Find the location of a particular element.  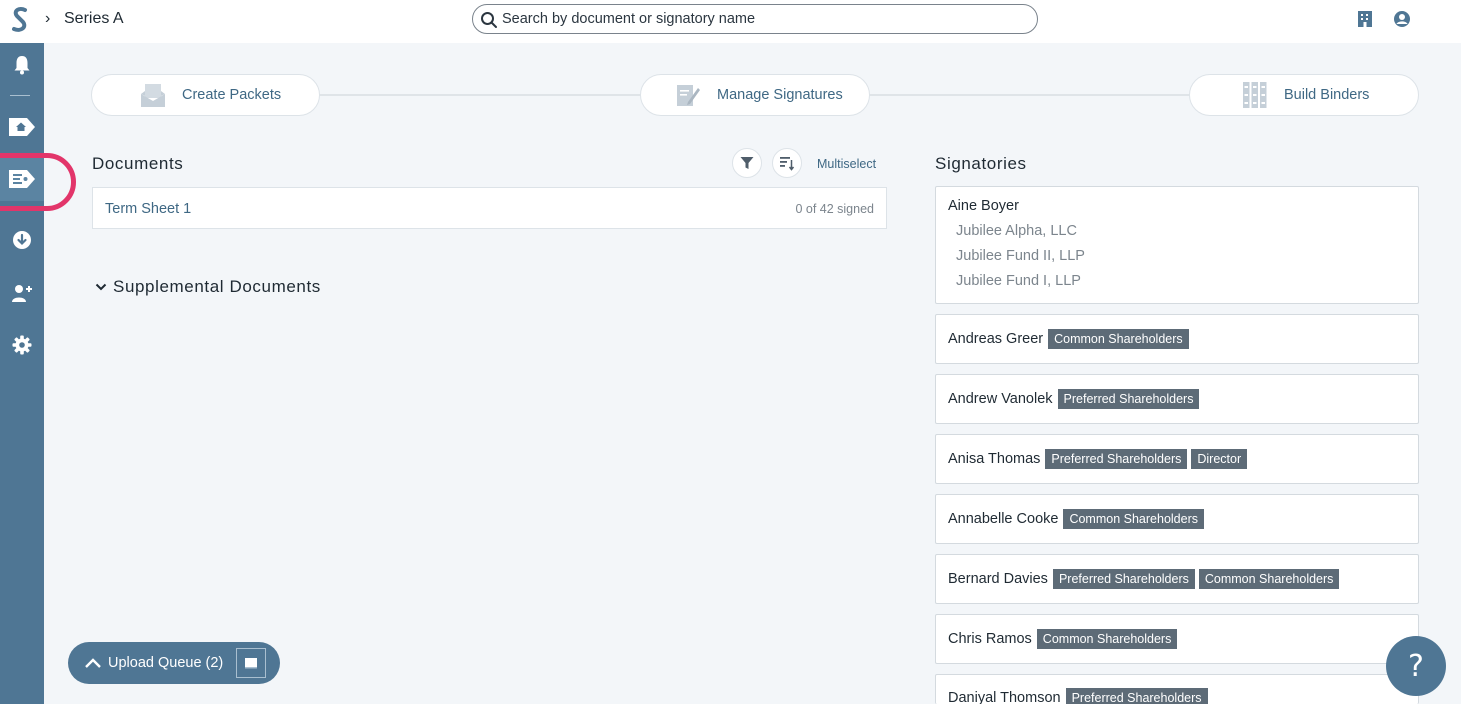

signatory-row: Andreas Greer Common Shareholders is located at coordinates (1070, 339).